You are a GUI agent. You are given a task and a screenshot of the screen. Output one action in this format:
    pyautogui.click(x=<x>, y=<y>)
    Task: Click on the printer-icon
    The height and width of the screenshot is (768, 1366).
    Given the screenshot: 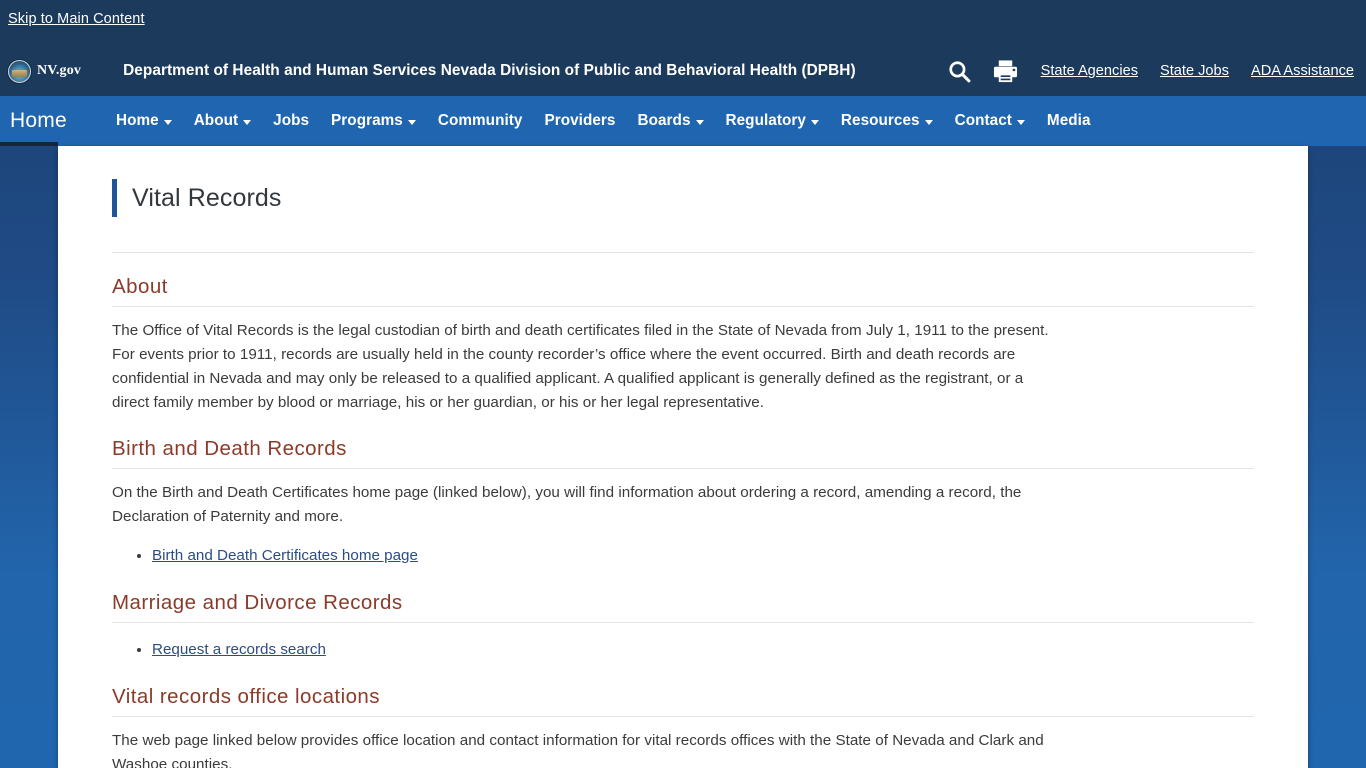 What is the action you would take?
    pyautogui.click(x=1005, y=70)
    